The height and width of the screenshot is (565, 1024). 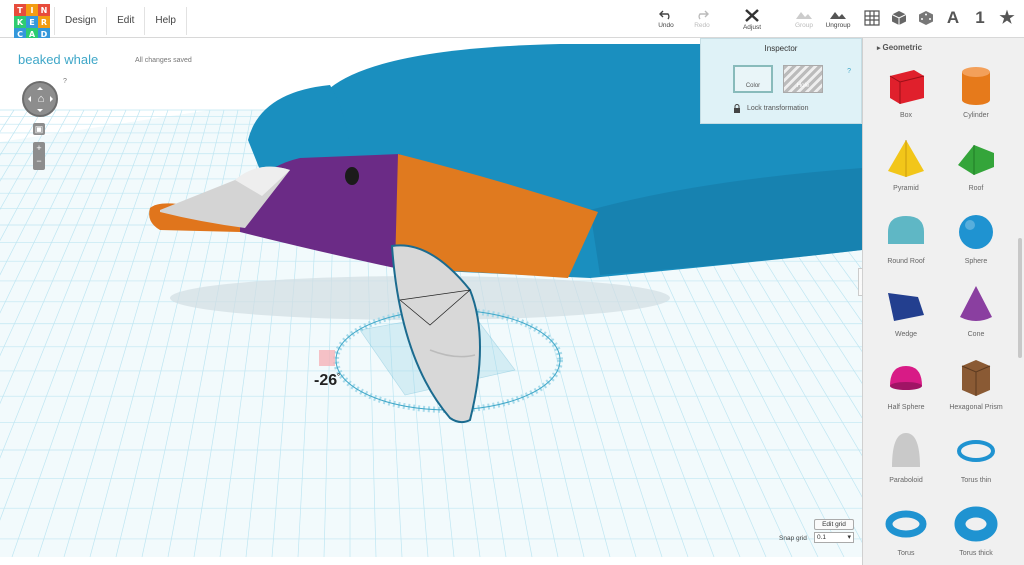 I want to click on logo-letter: K, so click(x=20, y=22).